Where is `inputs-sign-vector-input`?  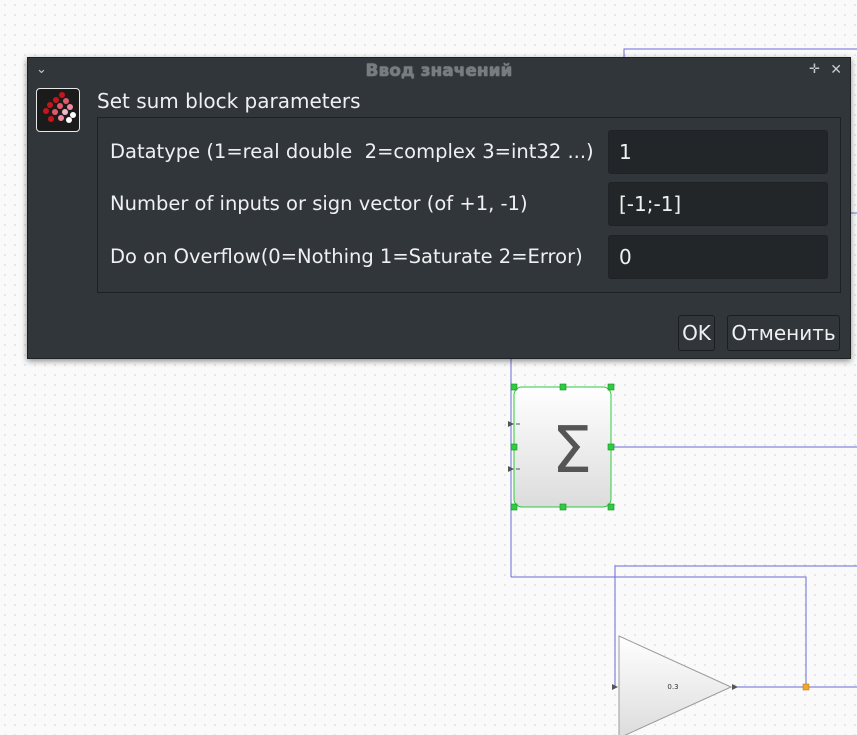 inputs-sign-vector-input is located at coordinates (718, 204).